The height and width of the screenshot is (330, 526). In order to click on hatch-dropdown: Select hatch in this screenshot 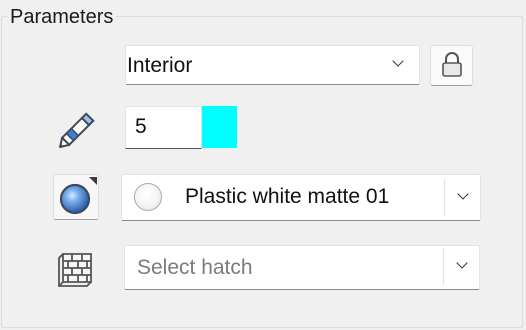, I will do `click(302, 267)`.